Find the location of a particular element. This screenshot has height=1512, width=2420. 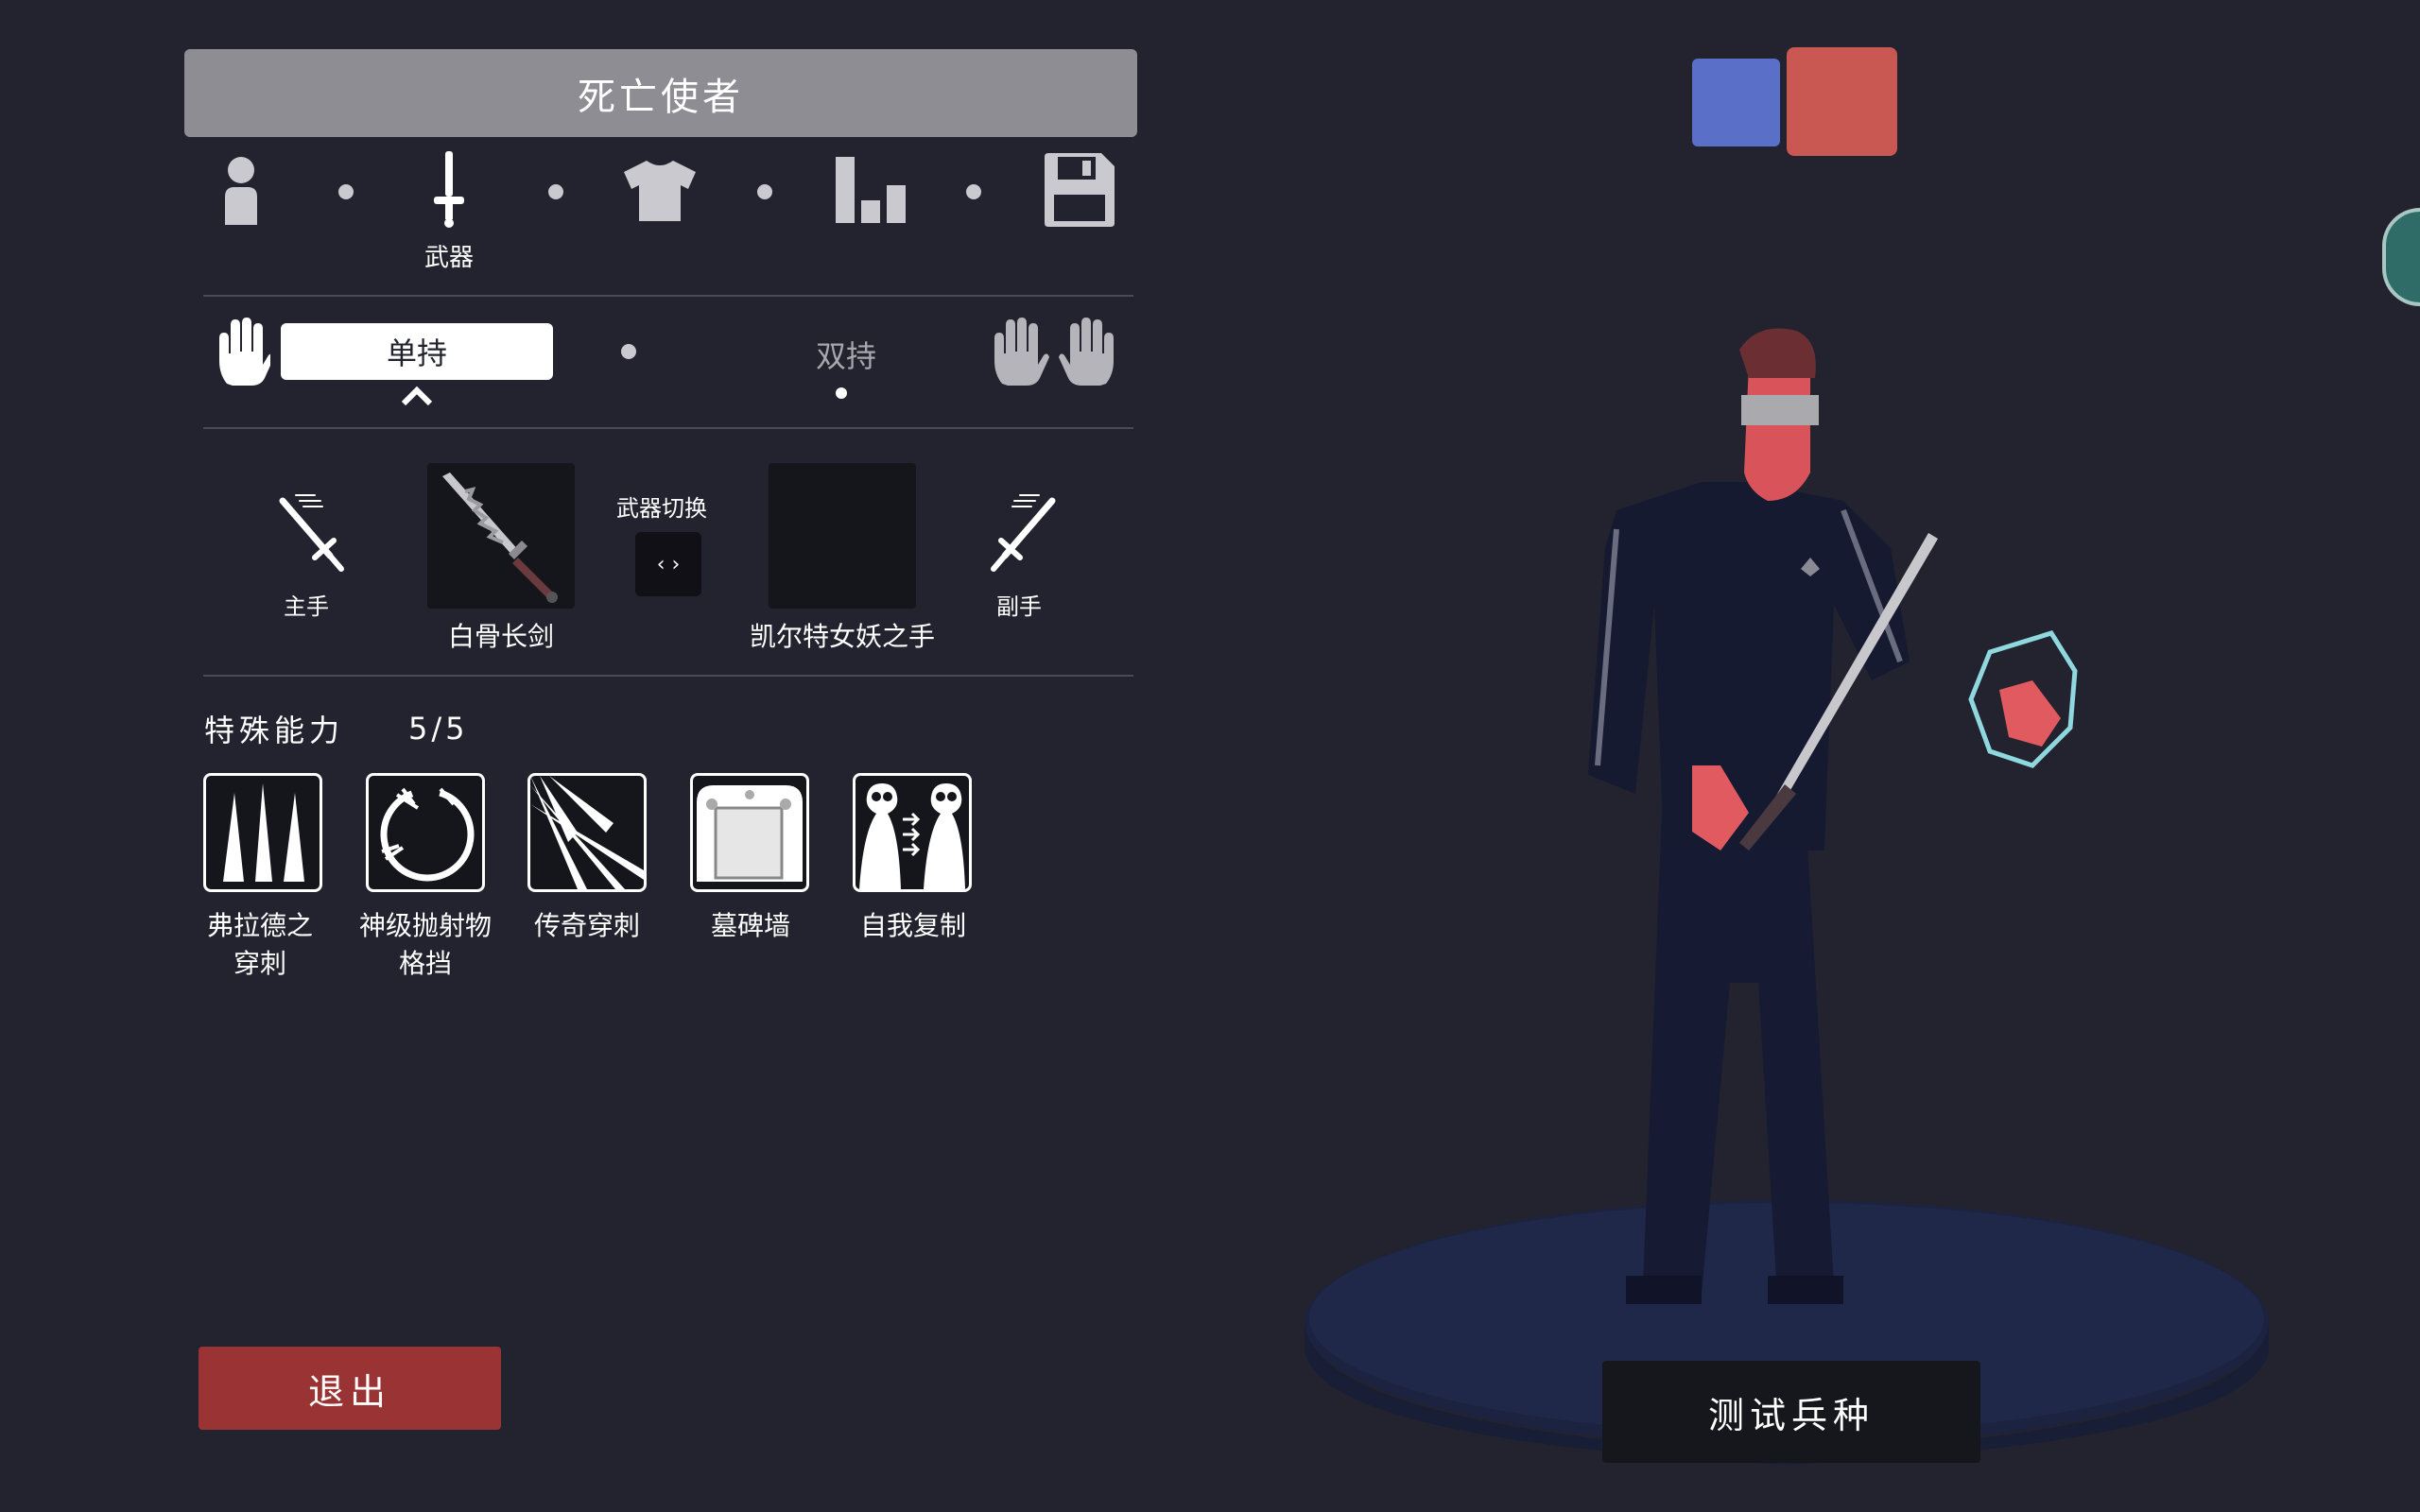

tab-weapon-label: 武器 is located at coordinates (449, 258).